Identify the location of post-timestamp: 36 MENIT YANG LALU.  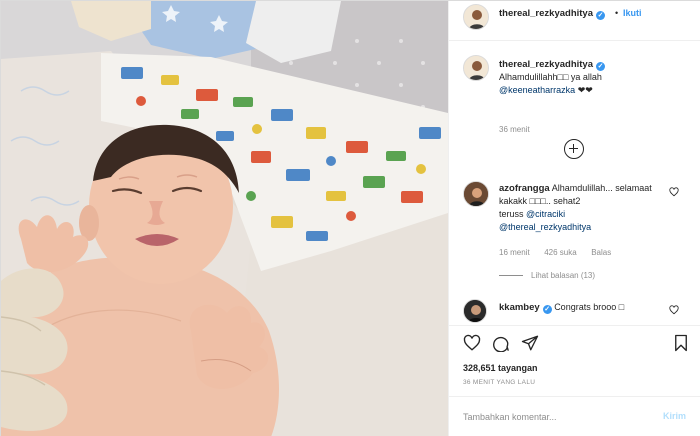
(499, 382).